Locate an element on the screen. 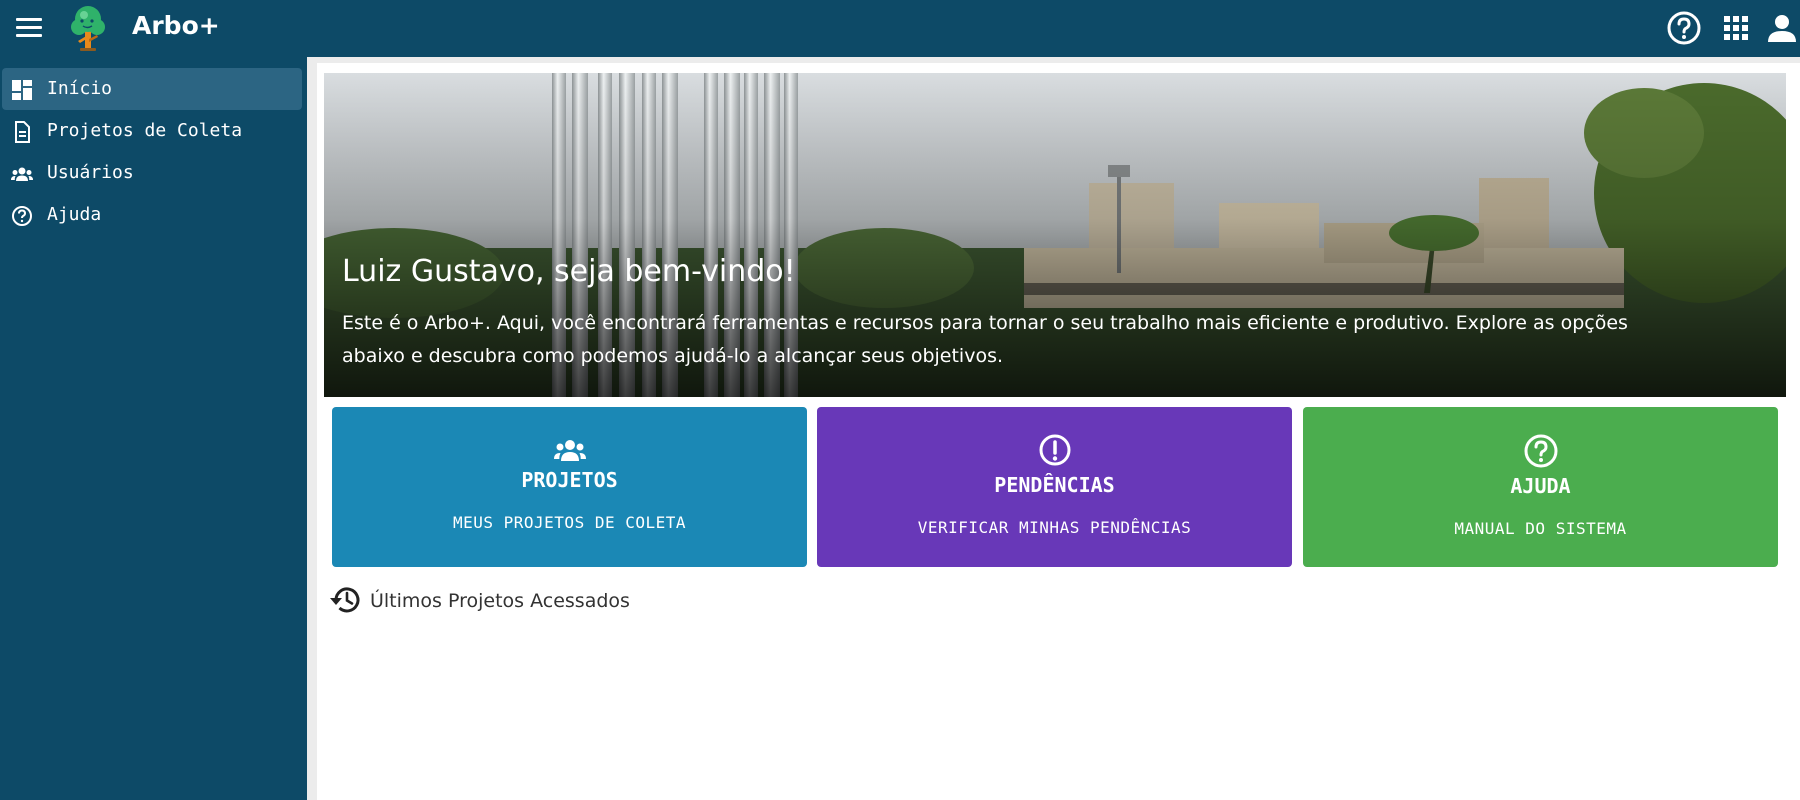 This screenshot has width=1800, height=800. card-title: AJUDA is located at coordinates (1540, 486).